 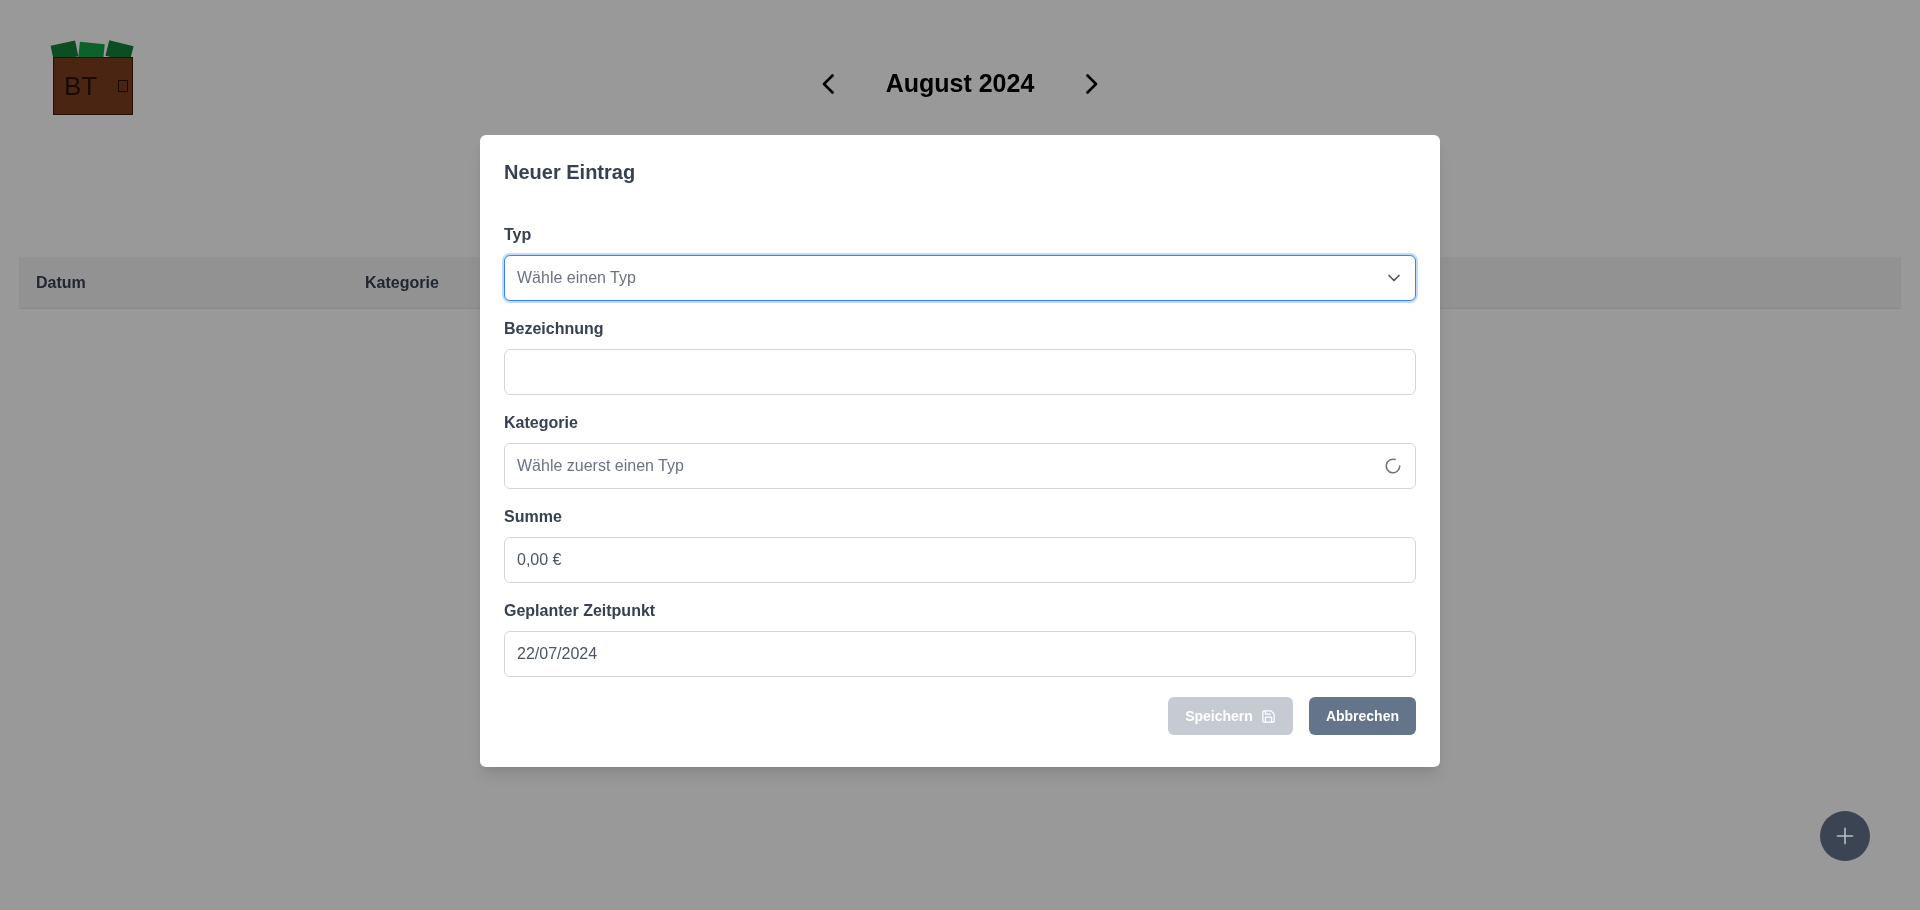 What do you see at coordinates (1268, 716) in the screenshot?
I see `save-icon` at bounding box center [1268, 716].